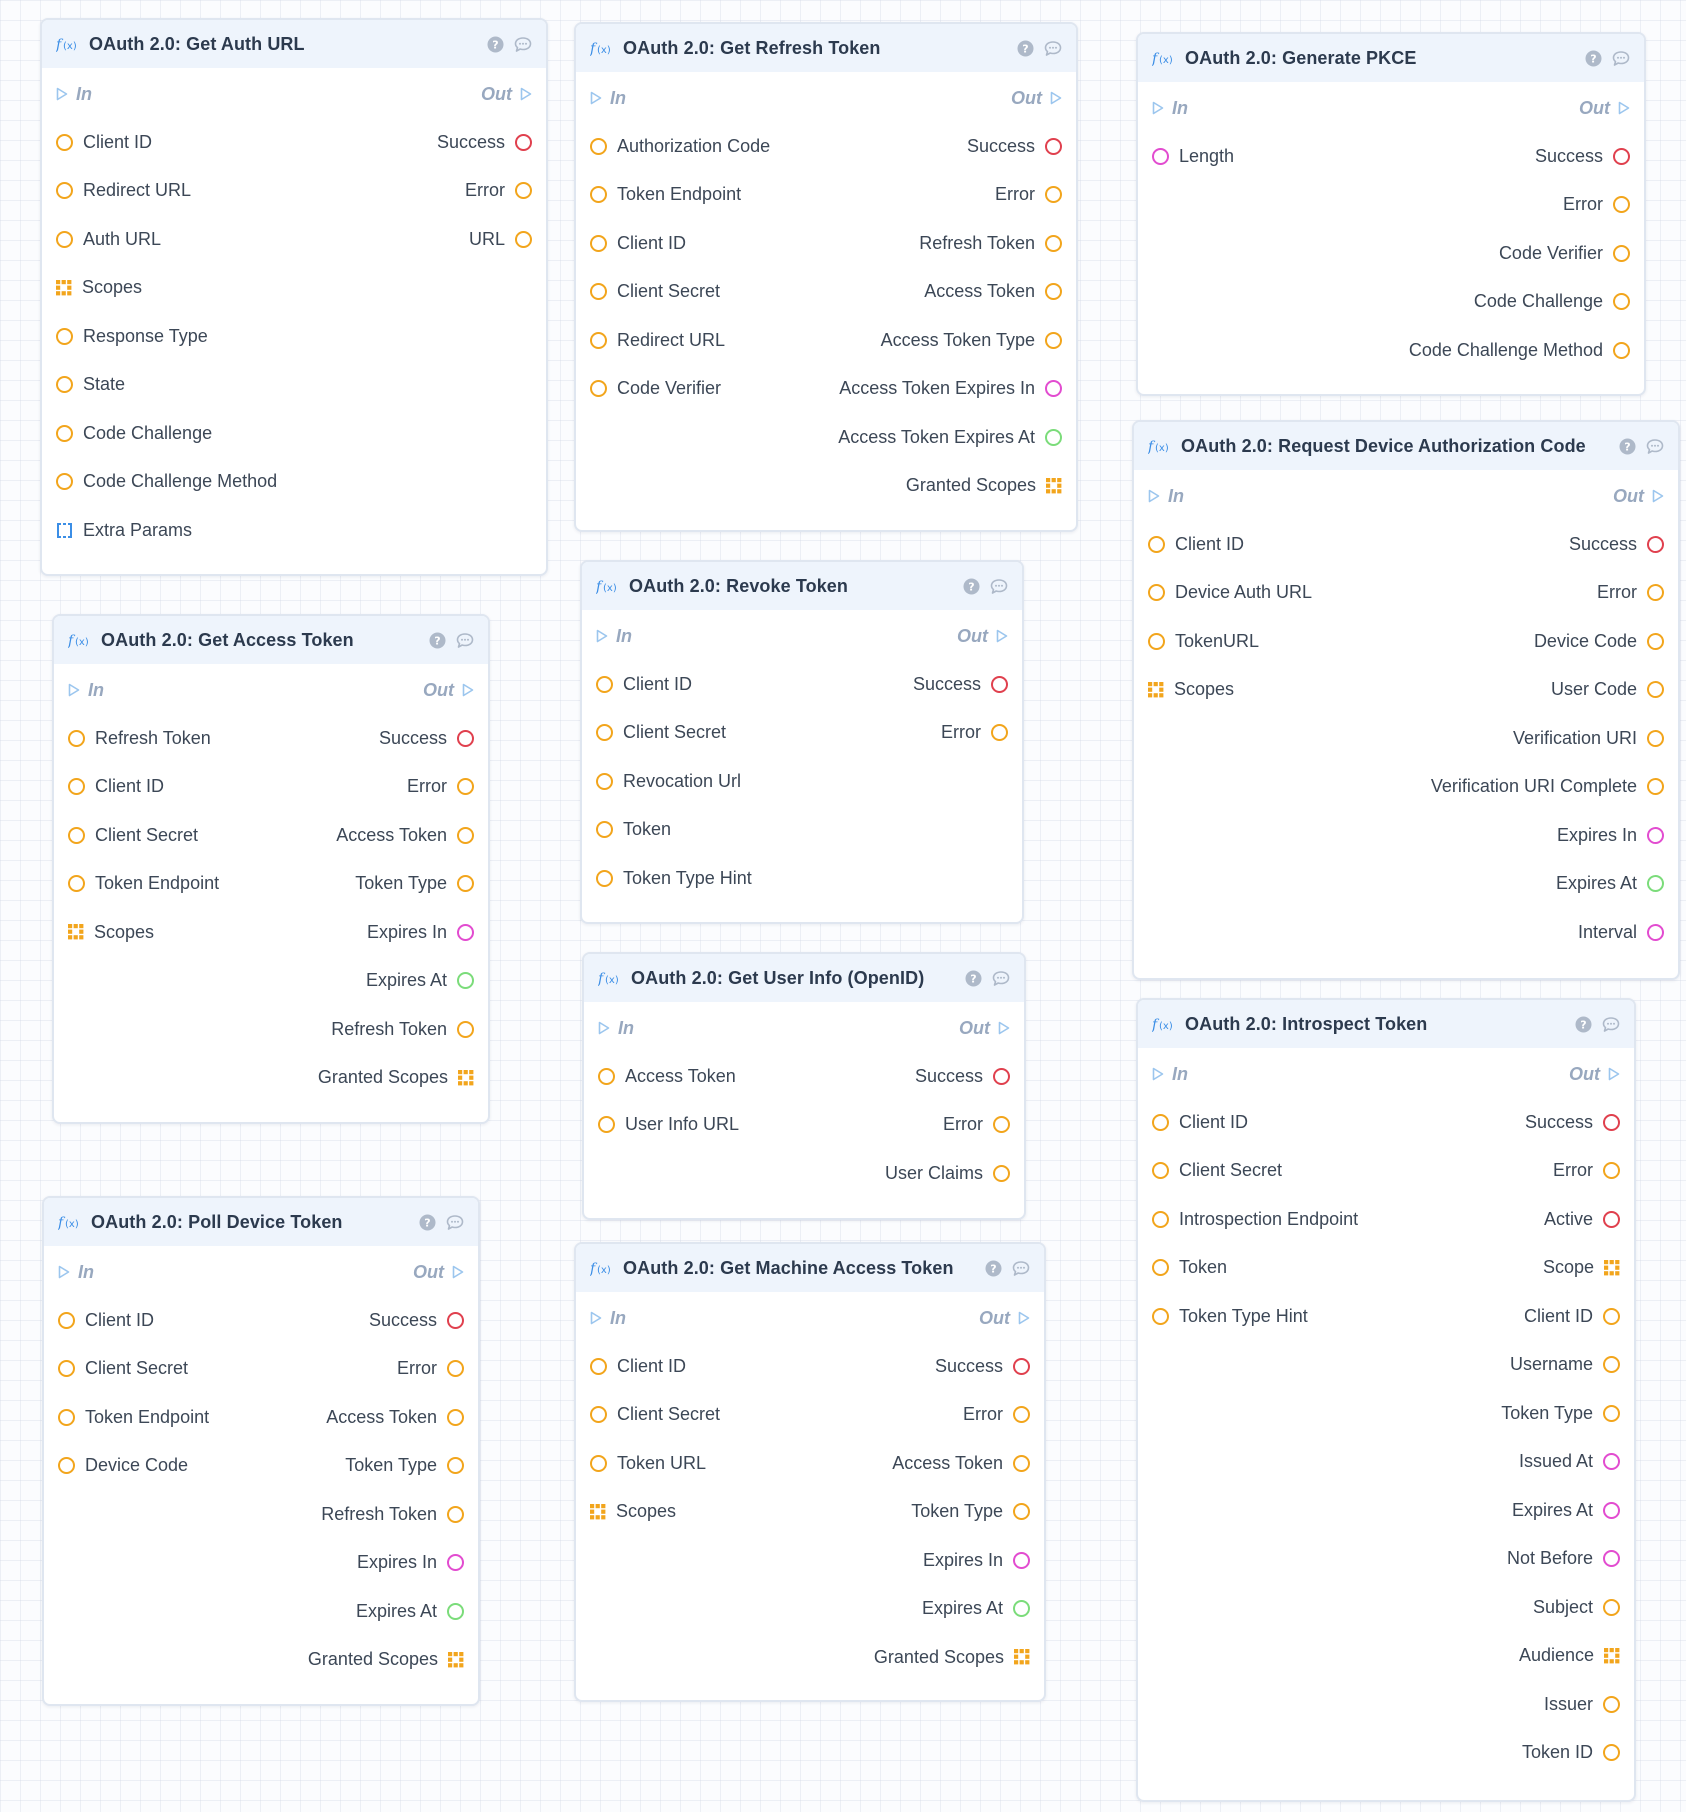 Image resolution: width=1686 pixels, height=1812 pixels. Describe the element at coordinates (1563, 1558) in the screenshot. I see `output-pin: Not Before` at that location.